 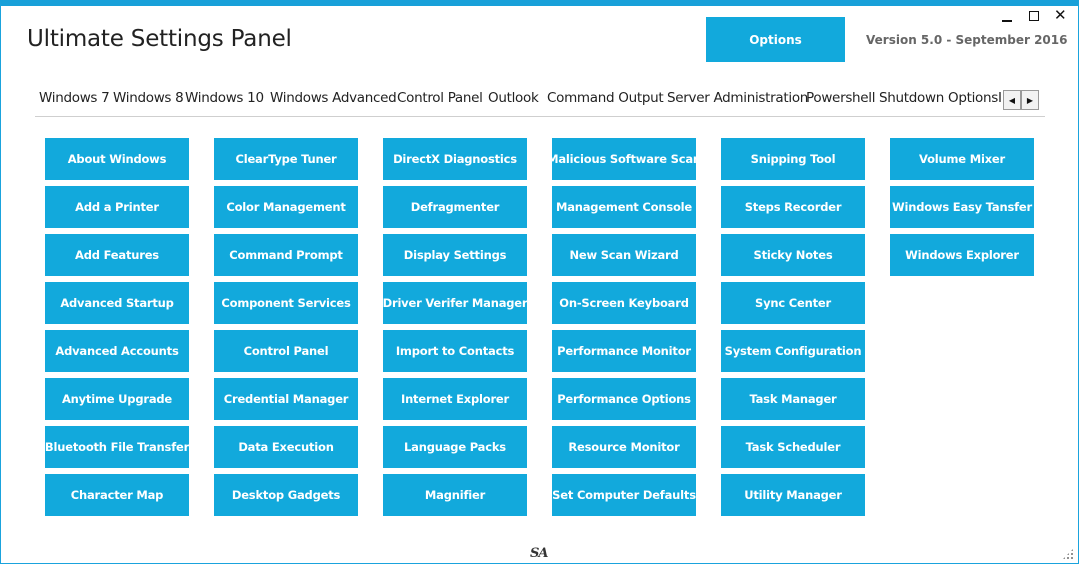 I want to click on magnifier-button: Magnifier, so click(x=455, y=495).